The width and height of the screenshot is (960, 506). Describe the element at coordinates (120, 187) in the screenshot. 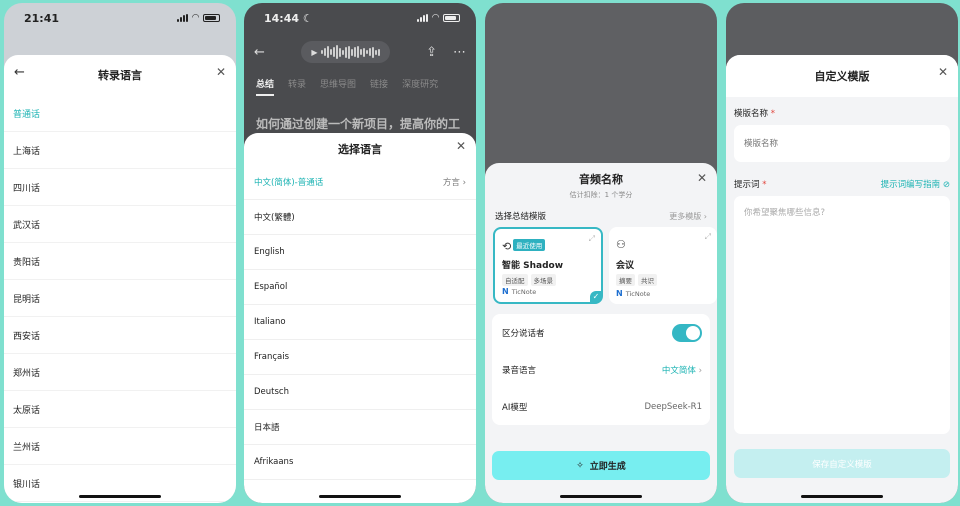

I see `dialect-item: 四川话` at that location.